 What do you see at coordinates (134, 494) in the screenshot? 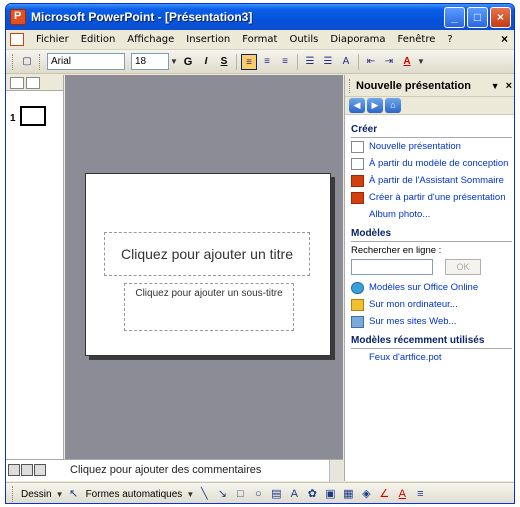
I see `autoshapes-button: Formes automatiques` at bounding box center [134, 494].